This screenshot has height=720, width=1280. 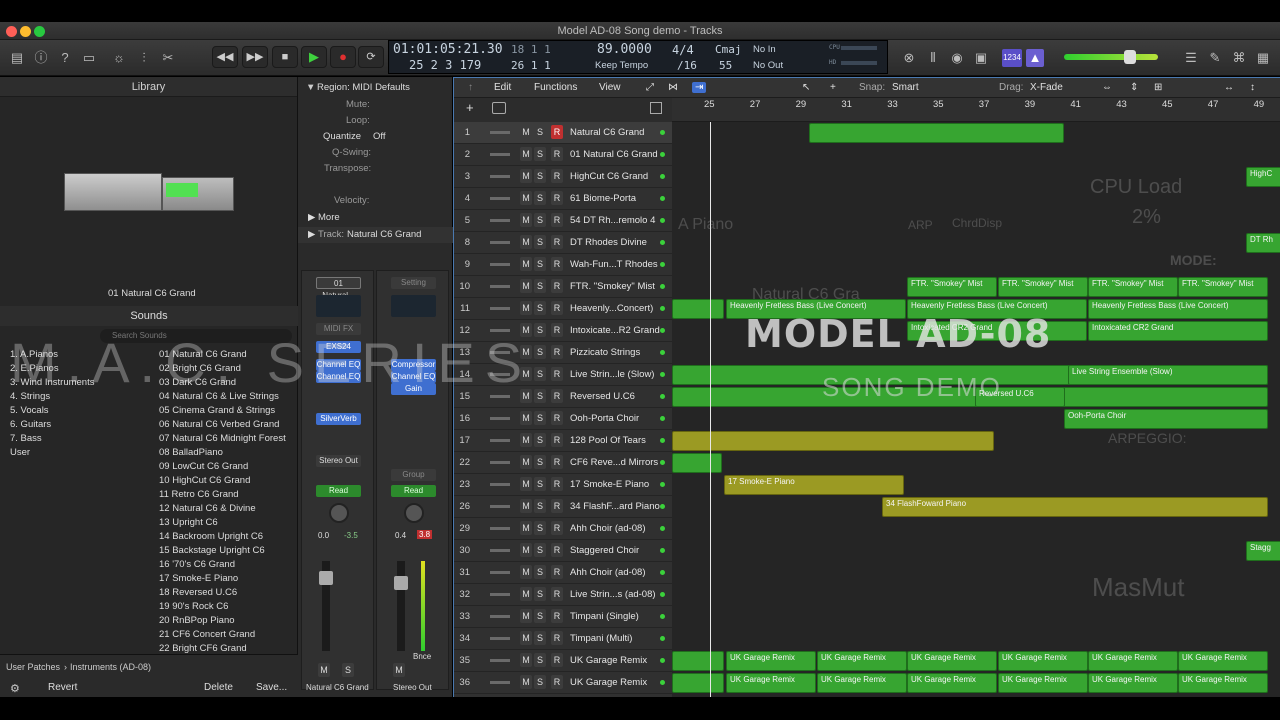 What do you see at coordinates (29, 410) in the screenshot?
I see `category-item: 5. Vocals` at bounding box center [29, 410].